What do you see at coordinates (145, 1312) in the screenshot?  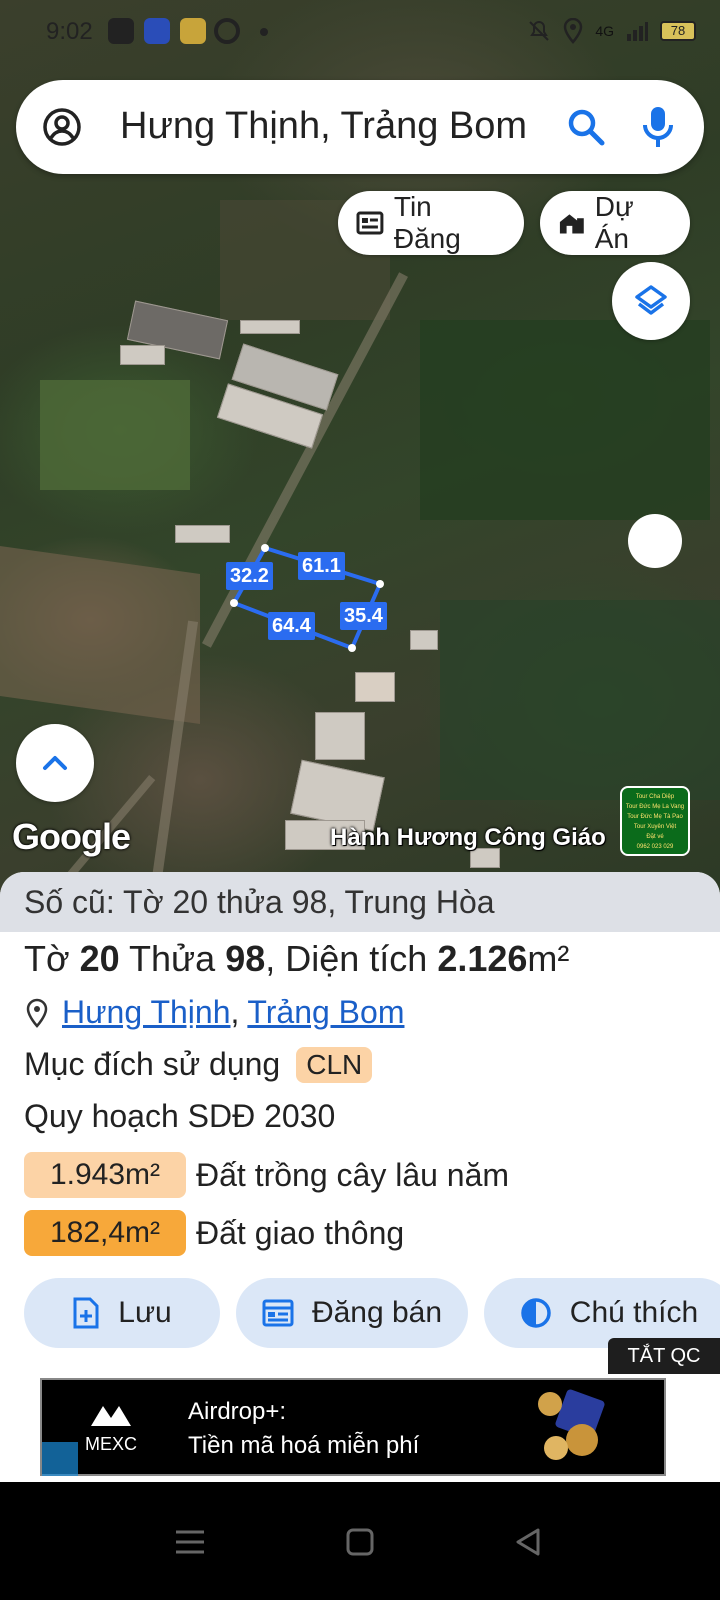 I see `save-button-label: Lưu` at bounding box center [145, 1312].